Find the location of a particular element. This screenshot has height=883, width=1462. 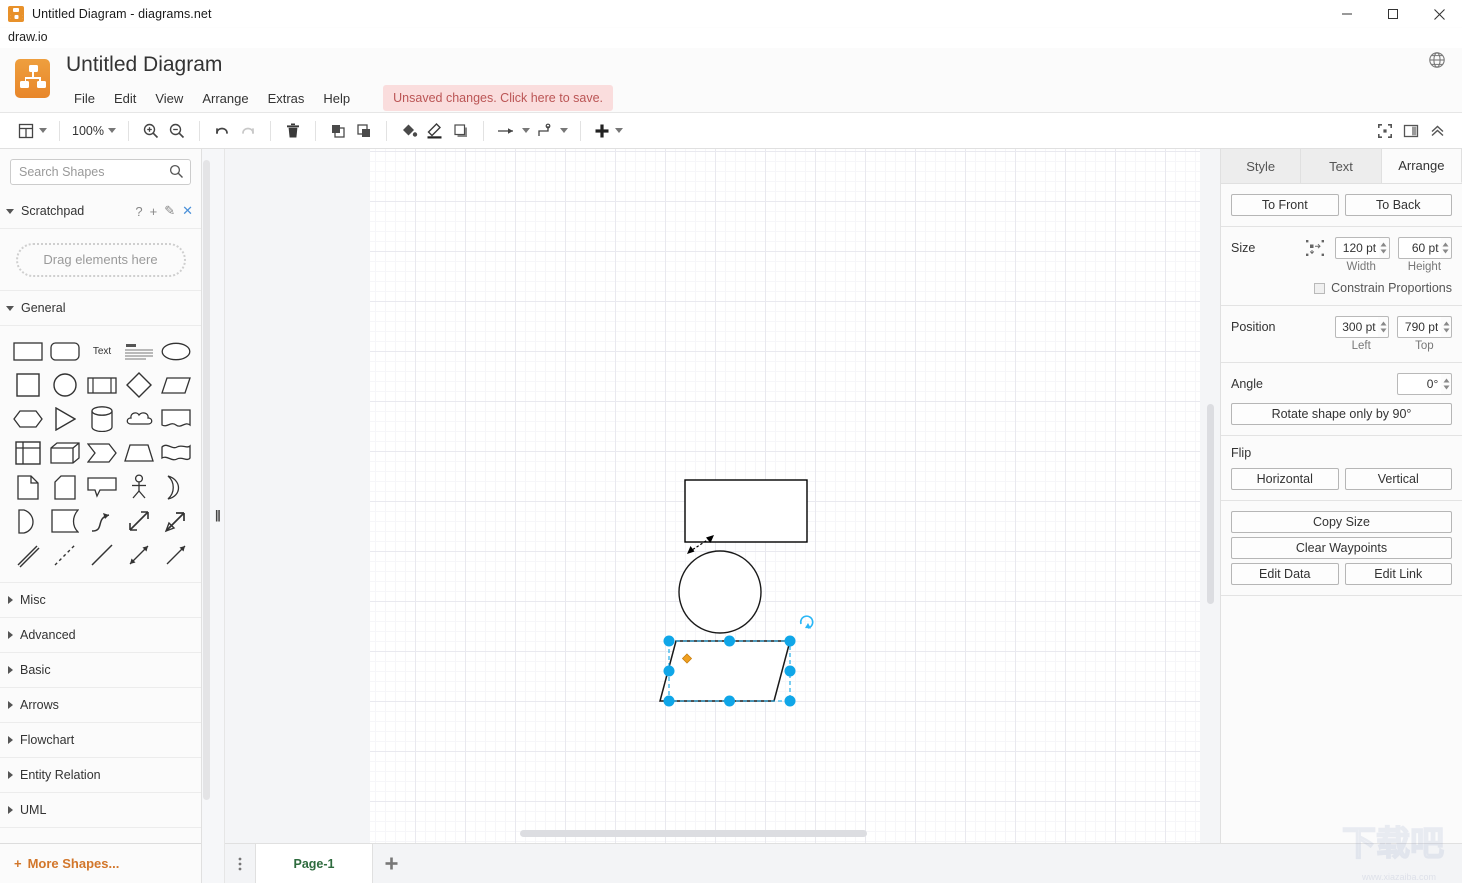

shape-and is located at coordinates (28, 521).